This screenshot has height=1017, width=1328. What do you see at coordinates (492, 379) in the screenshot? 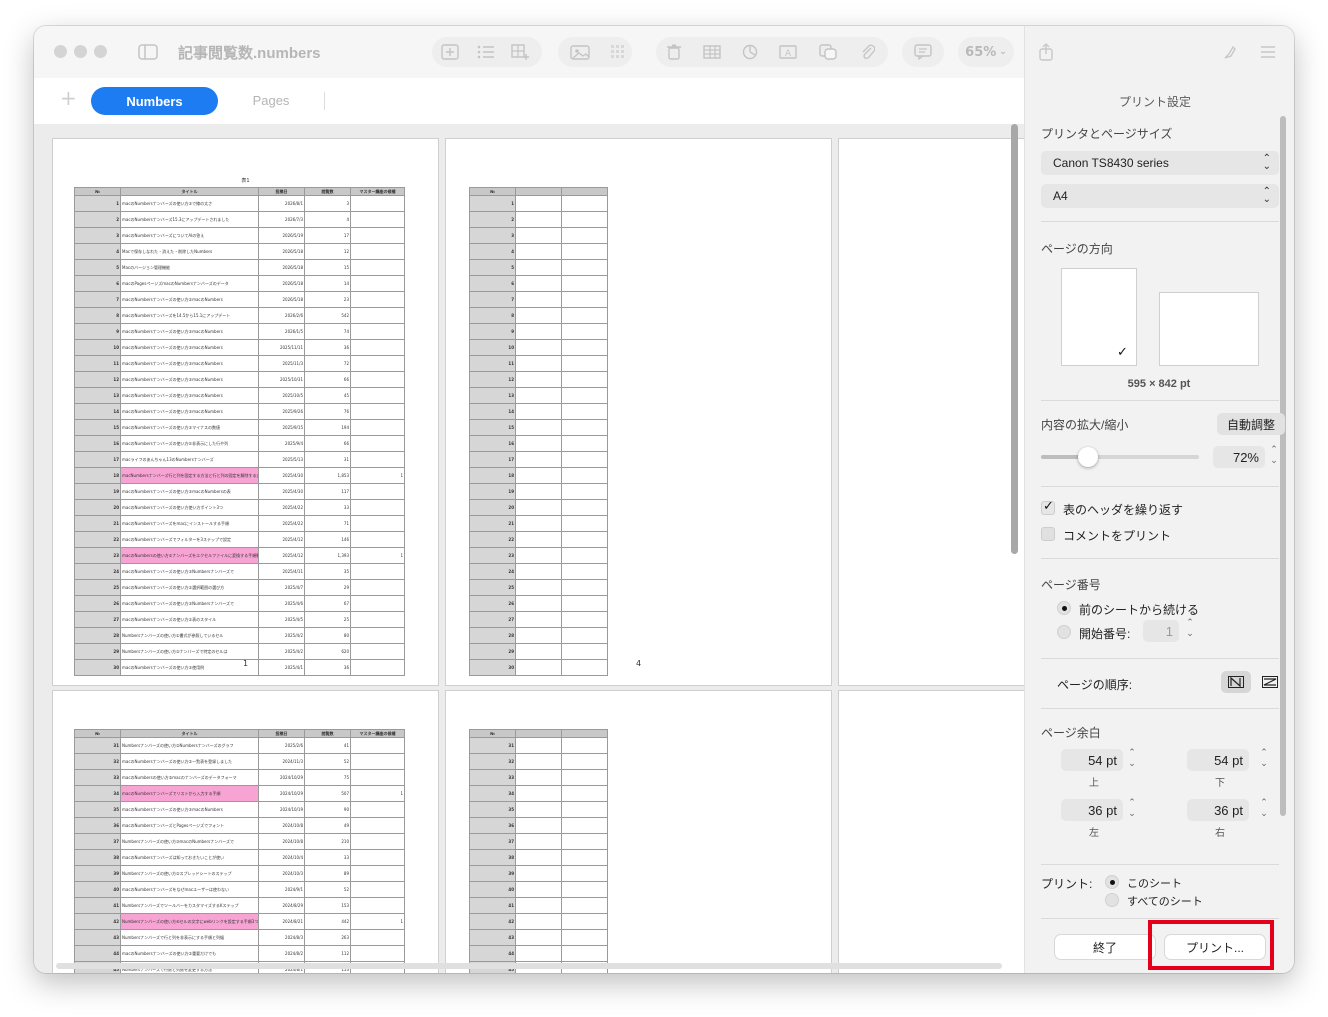
I see `row-number: 12` at bounding box center [492, 379].